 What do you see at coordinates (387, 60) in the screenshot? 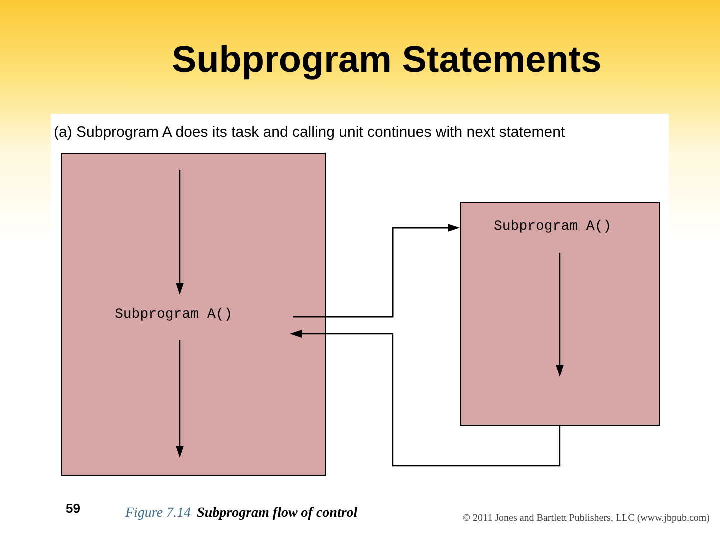
I see `slide-title: Subprogram Statements` at bounding box center [387, 60].